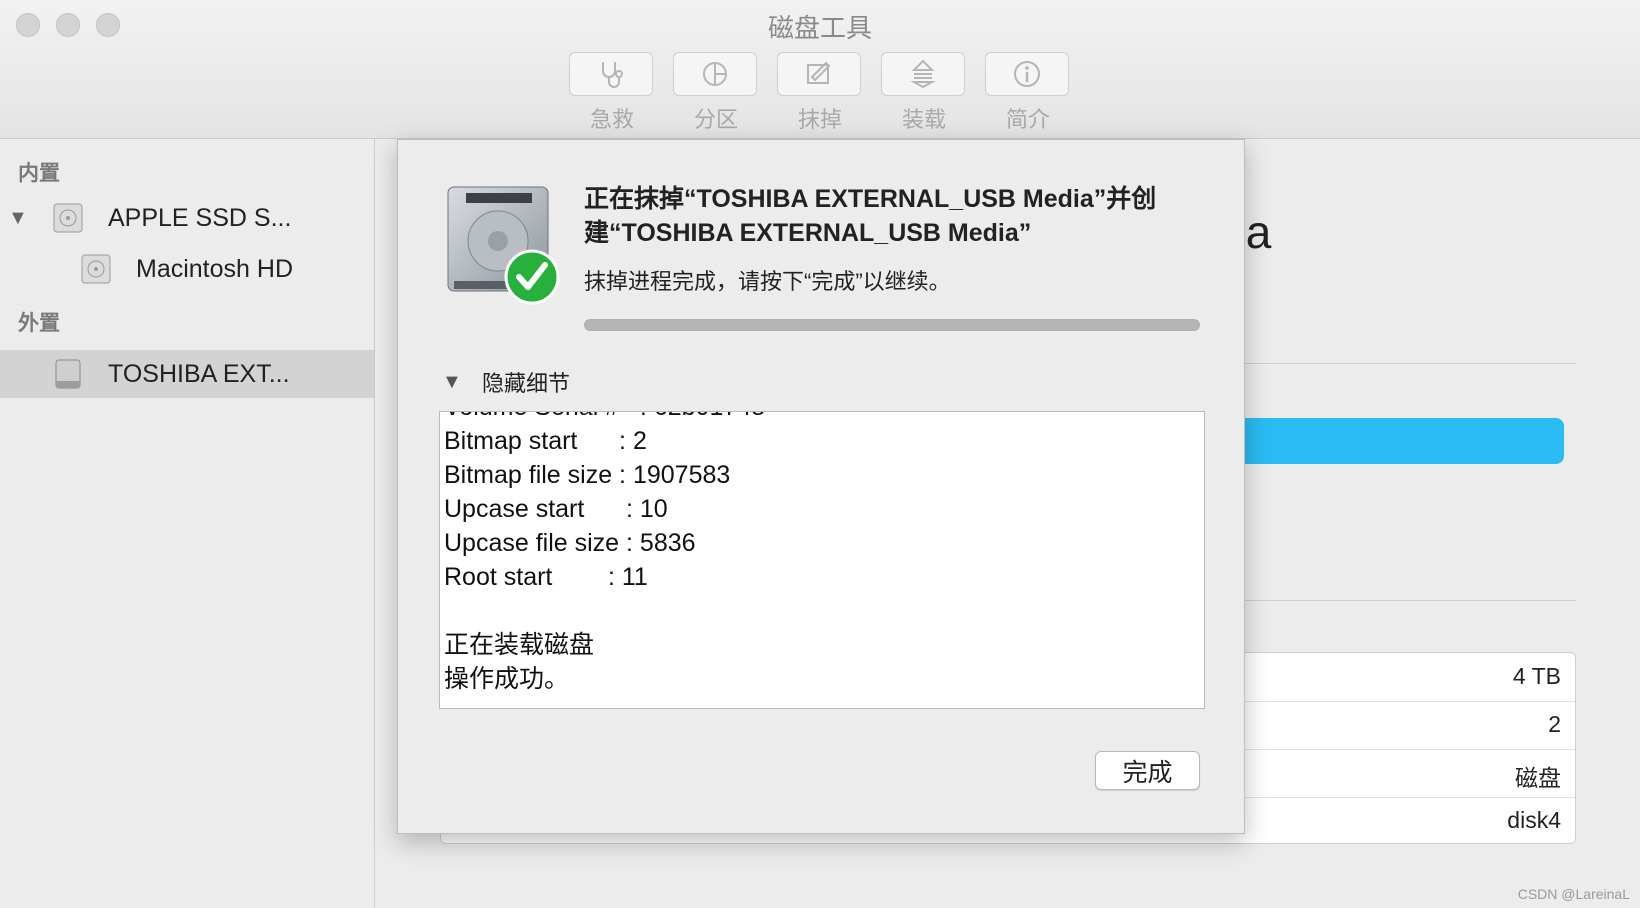 Image resolution: width=1640 pixels, height=908 pixels. I want to click on first-aid-button, so click(611, 74).